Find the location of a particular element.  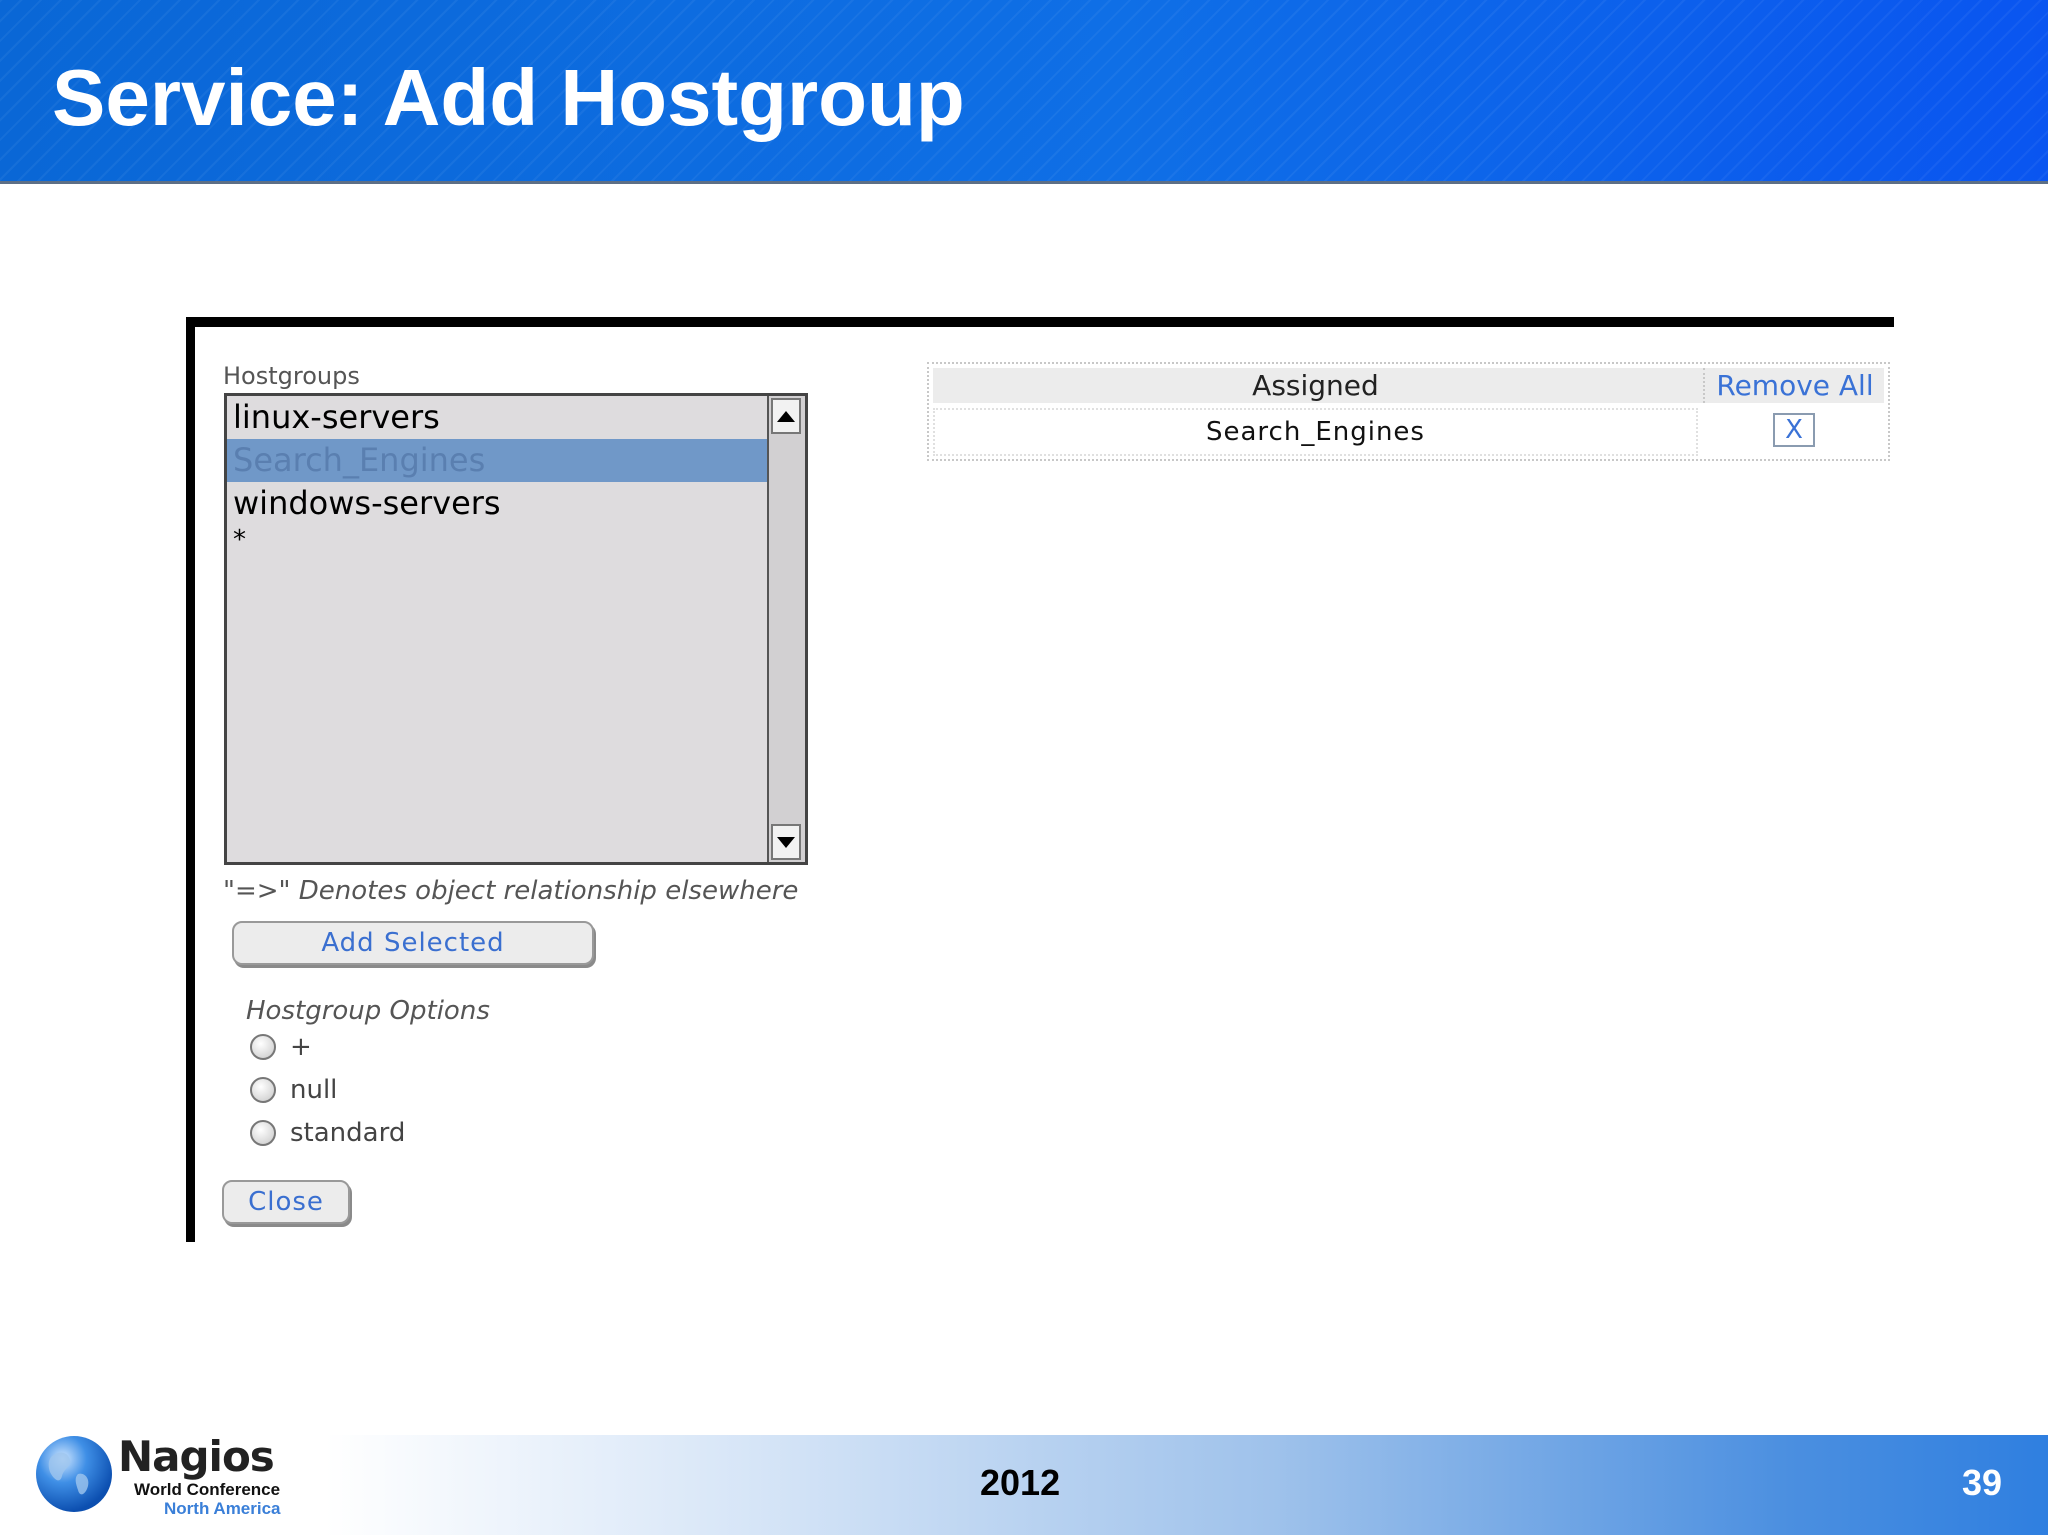

scroll-down-button is located at coordinates (786, 842).